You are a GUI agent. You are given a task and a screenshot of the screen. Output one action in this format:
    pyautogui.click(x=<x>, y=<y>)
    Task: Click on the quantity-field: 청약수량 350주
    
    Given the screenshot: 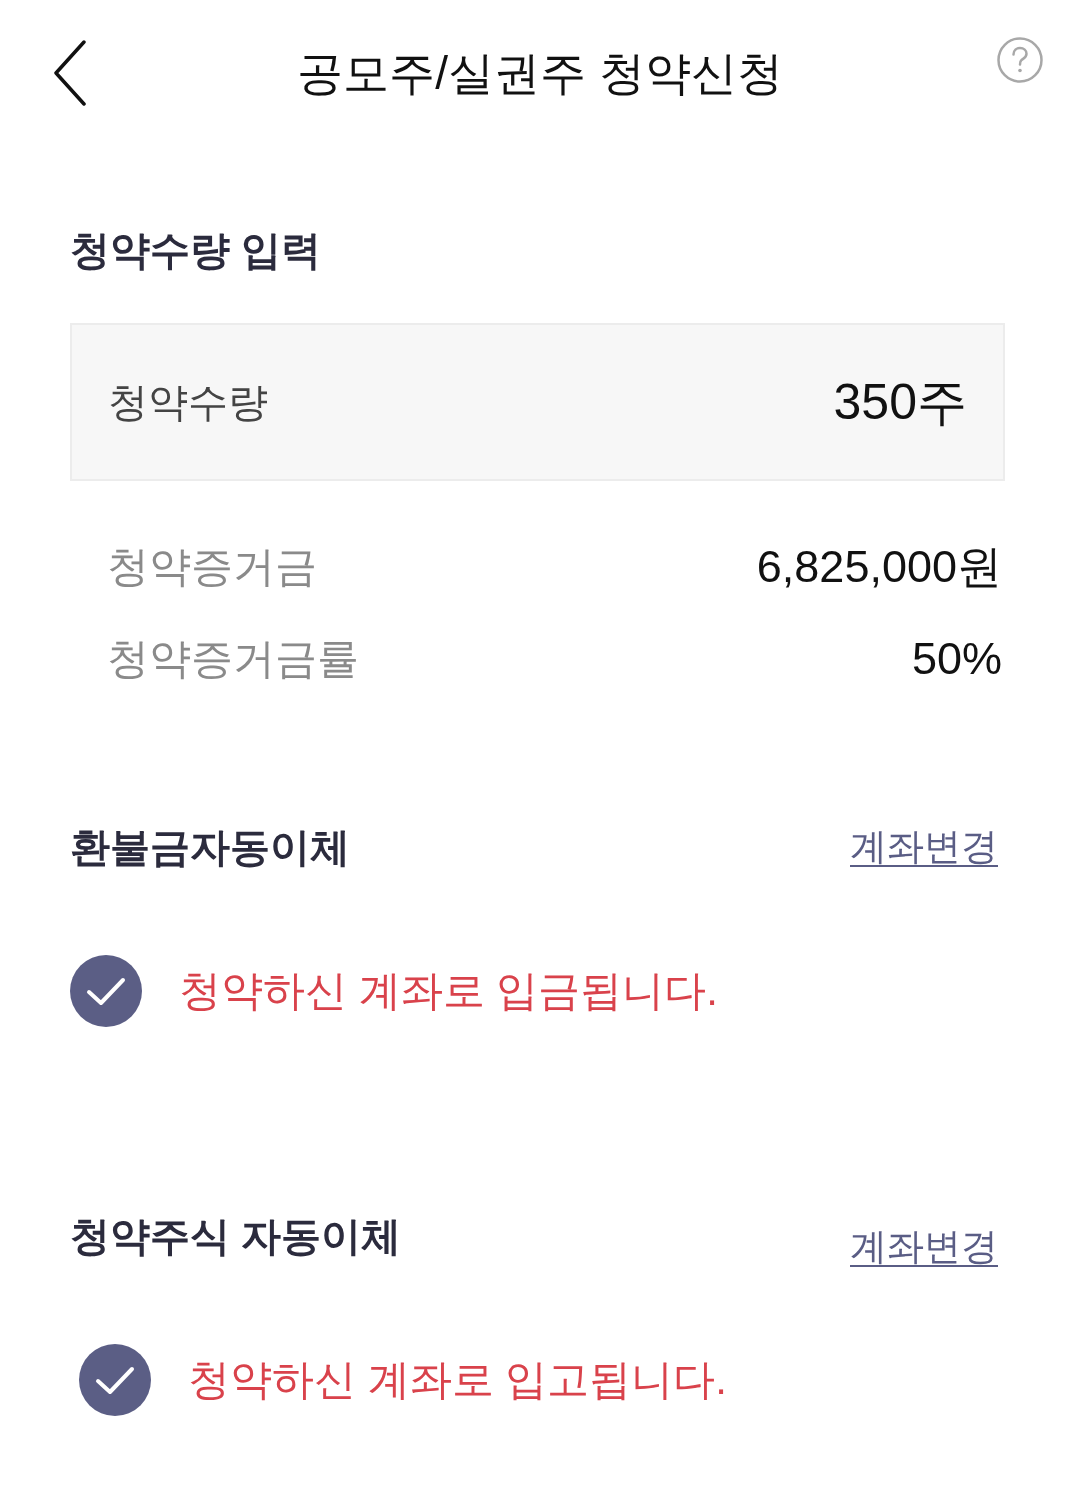 What is the action you would take?
    pyautogui.click(x=537, y=402)
    